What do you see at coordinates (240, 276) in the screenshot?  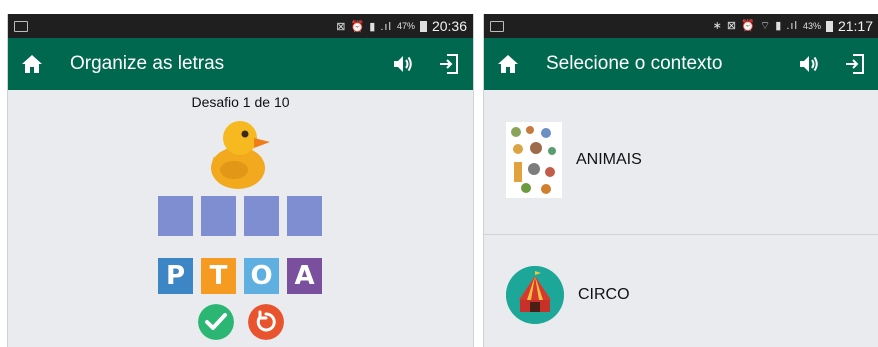 I see `letter-tiles: P T O A` at bounding box center [240, 276].